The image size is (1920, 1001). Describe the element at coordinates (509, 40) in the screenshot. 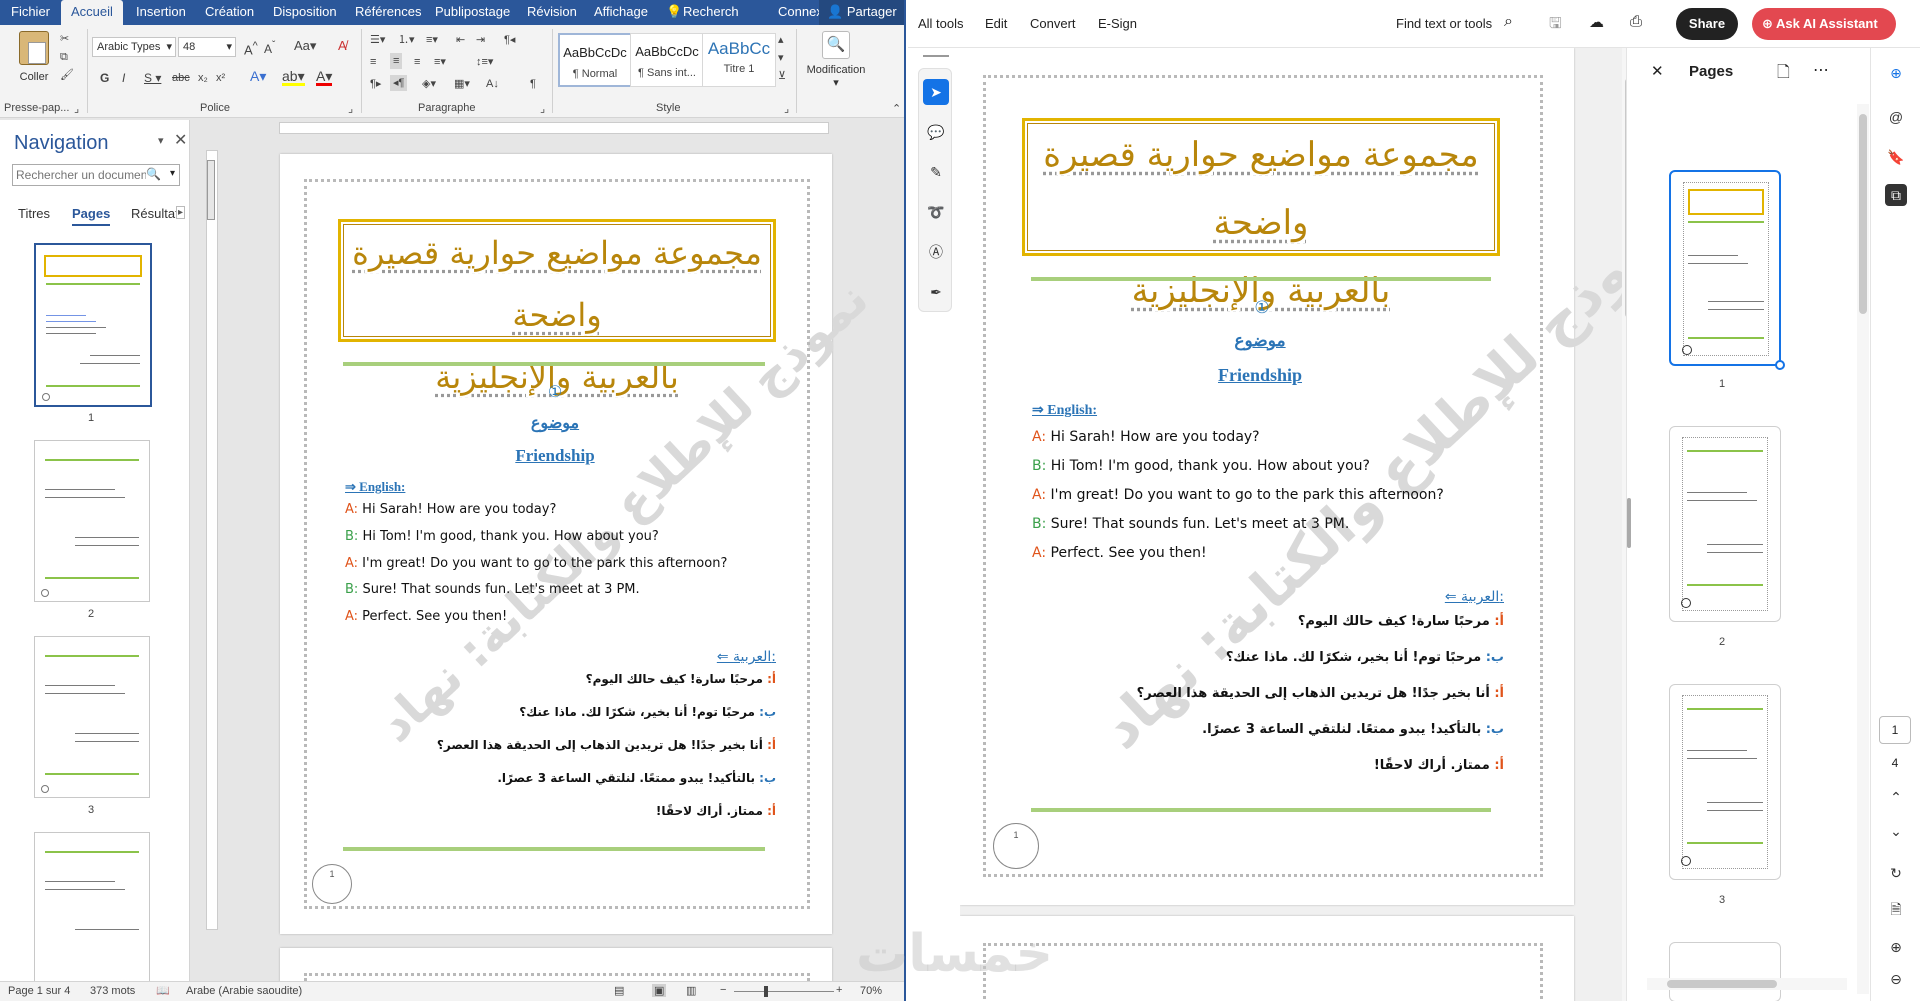

I see `rtl-icon: ¶◂` at that location.